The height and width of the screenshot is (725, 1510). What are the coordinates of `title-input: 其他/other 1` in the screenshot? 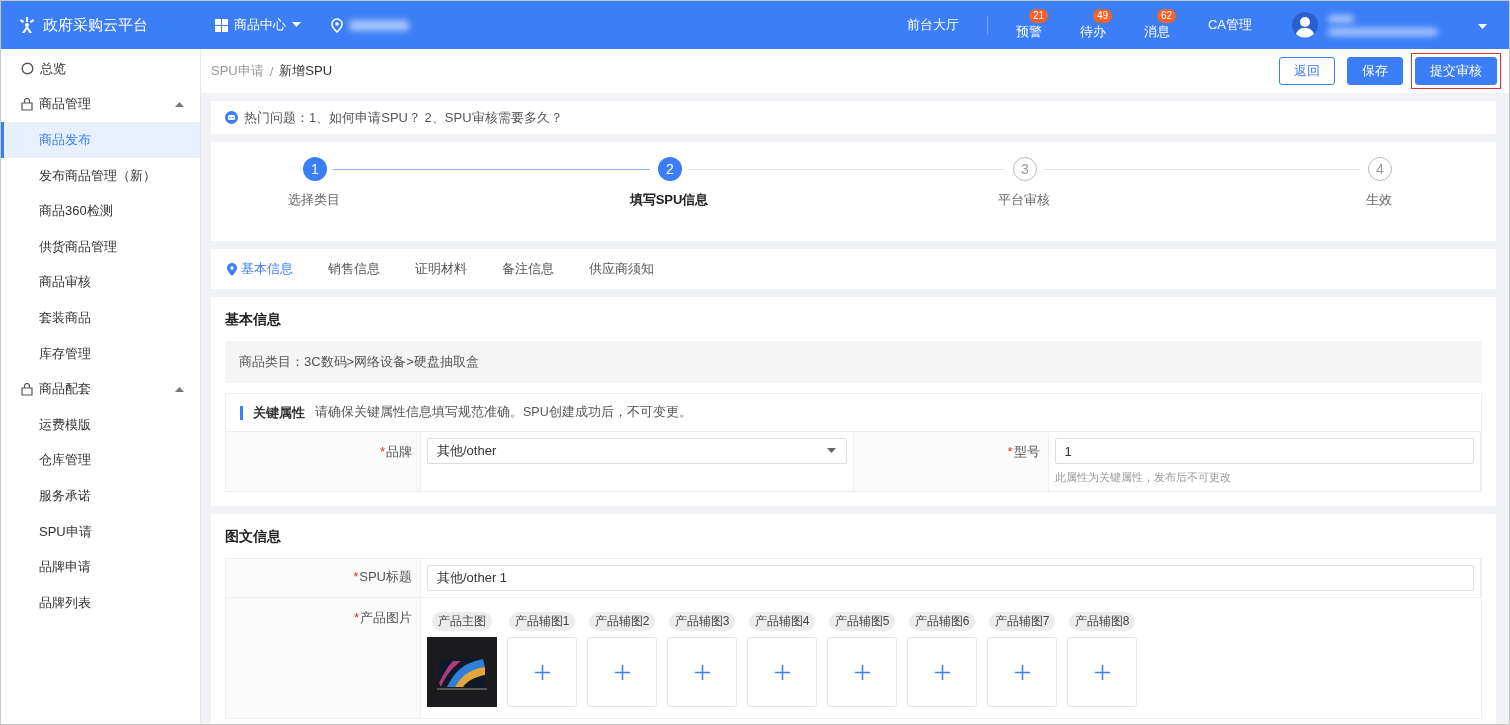 It's located at (950, 578).